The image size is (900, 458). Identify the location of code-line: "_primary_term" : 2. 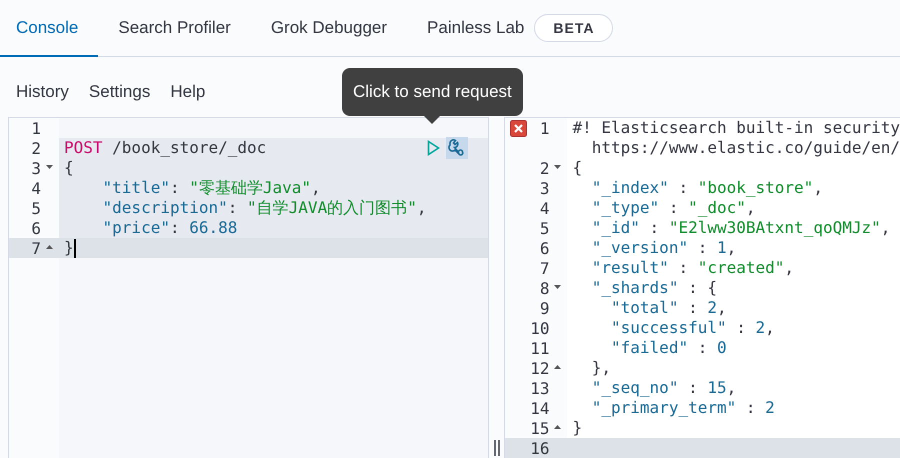
(682, 408).